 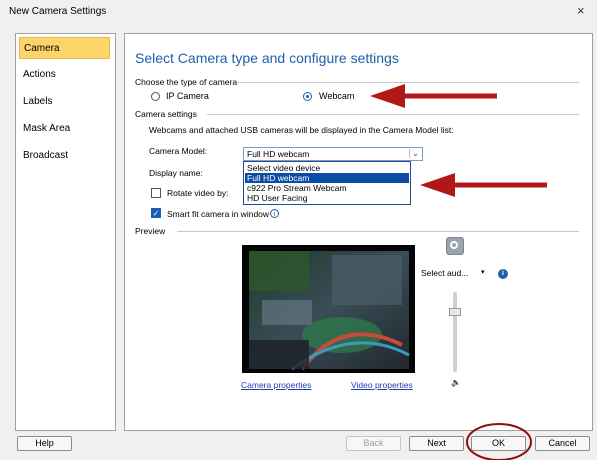 What do you see at coordinates (436, 443) in the screenshot?
I see `next-button: Next` at bounding box center [436, 443].